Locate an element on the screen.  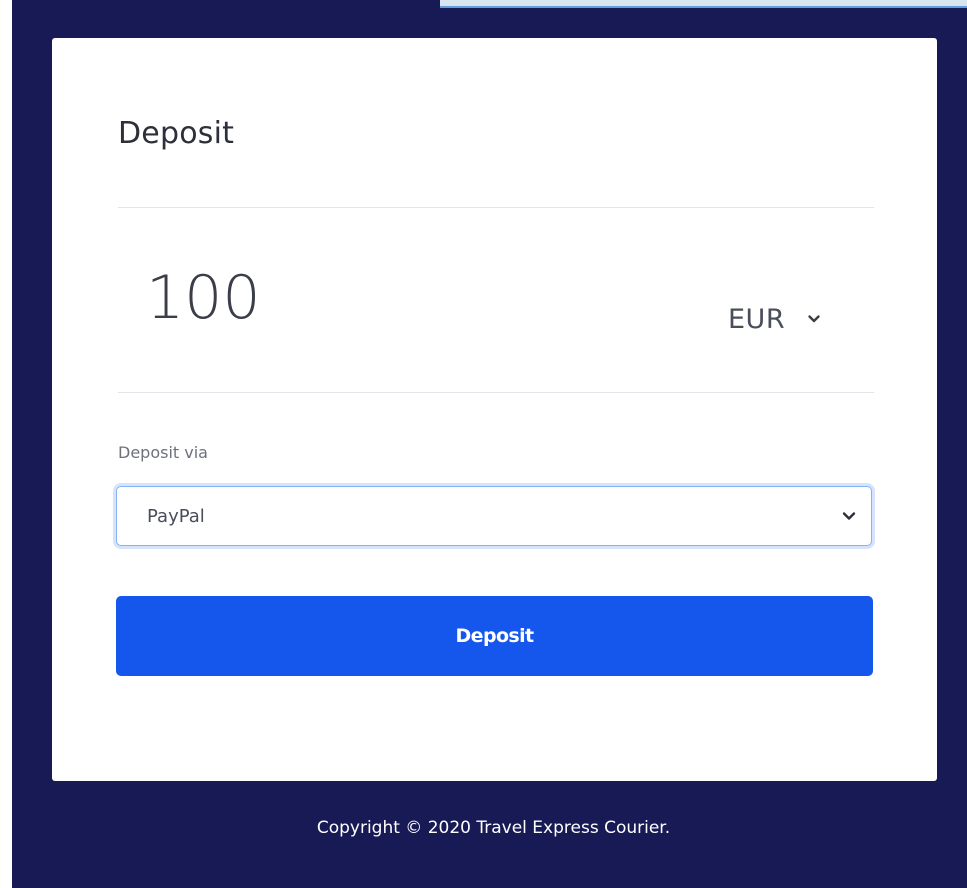
background-top-bar is located at coordinates (703, 4).